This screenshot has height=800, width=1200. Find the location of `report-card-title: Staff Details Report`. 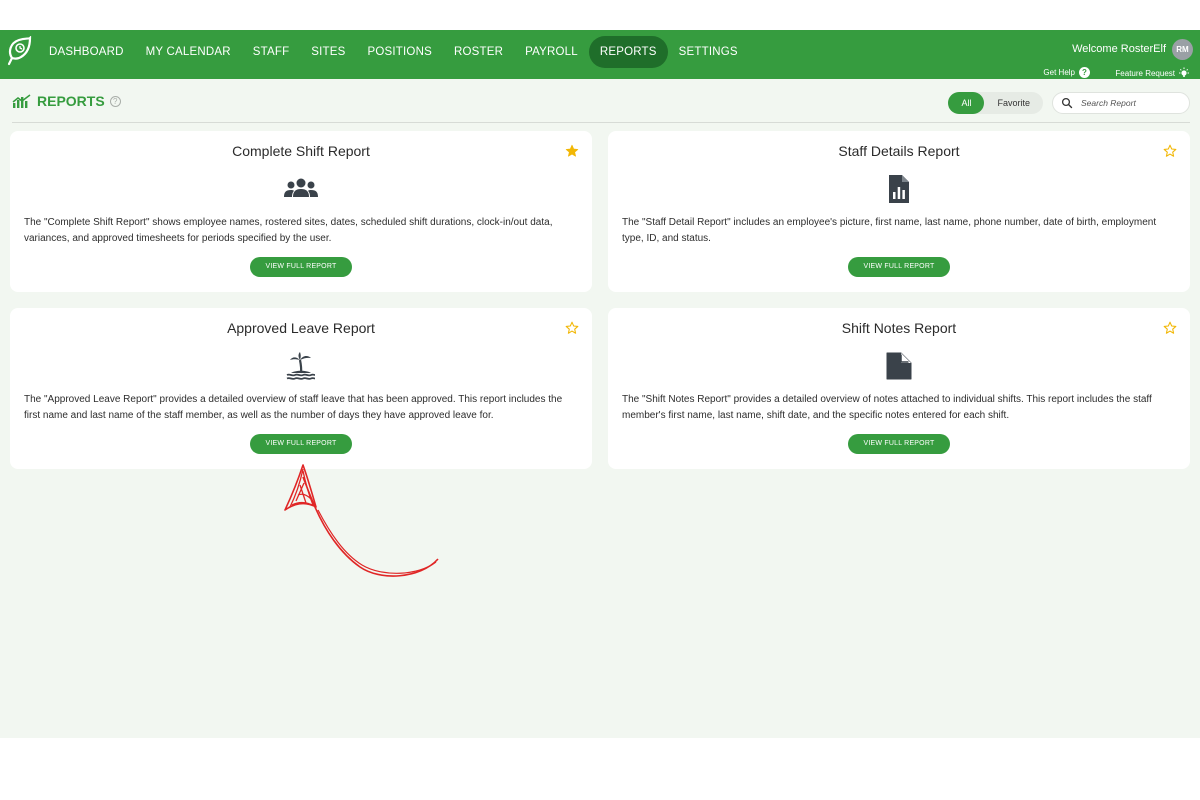

report-card-title: Staff Details Report is located at coordinates (899, 151).